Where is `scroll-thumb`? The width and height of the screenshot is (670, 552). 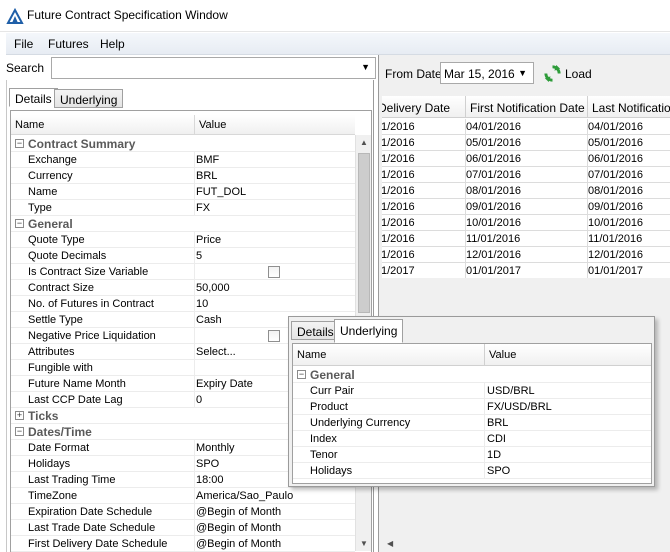 scroll-thumb is located at coordinates (364, 233).